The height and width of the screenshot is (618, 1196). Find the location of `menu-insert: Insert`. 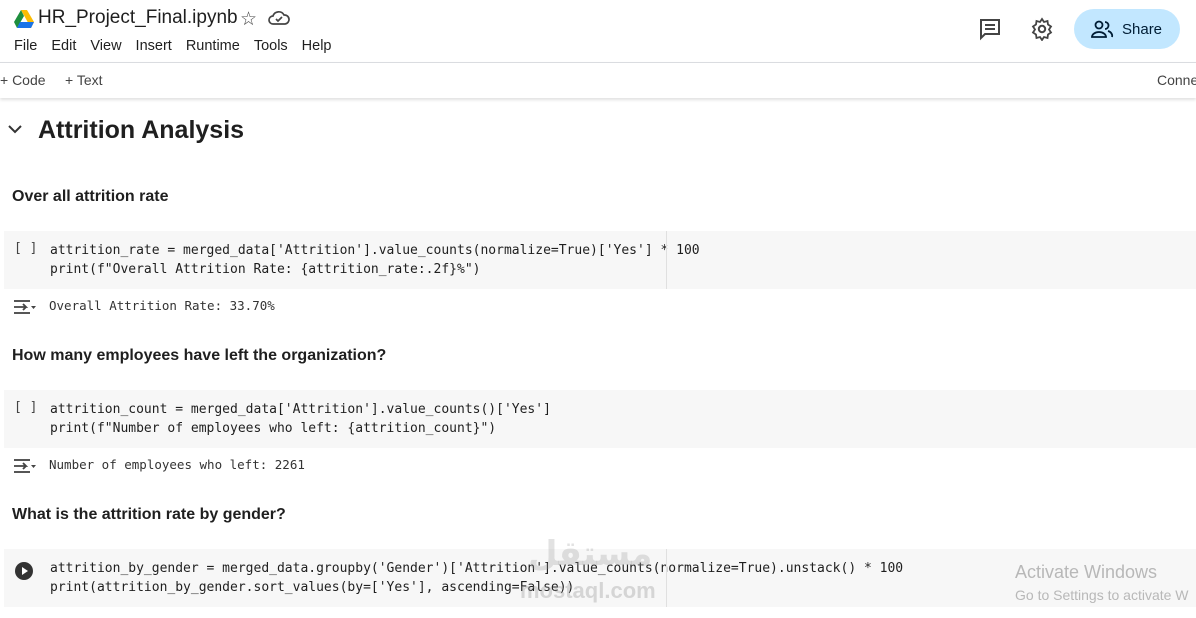

menu-insert: Insert is located at coordinates (154, 46).